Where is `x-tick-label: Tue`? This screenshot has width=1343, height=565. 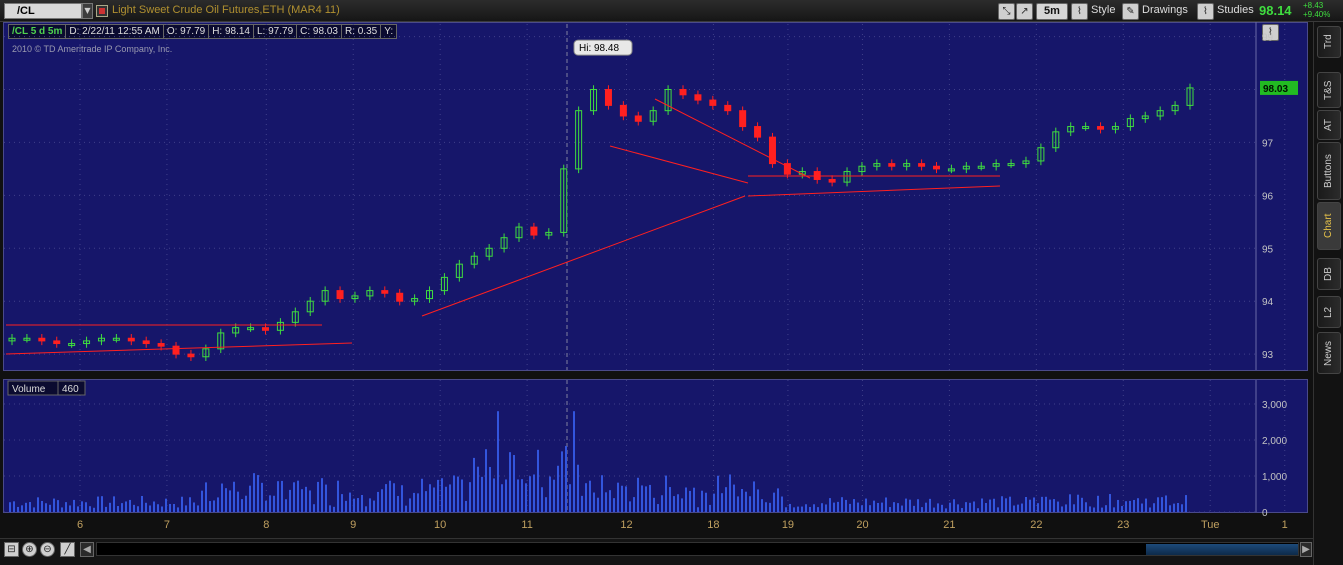
x-tick-label: Tue is located at coordinates (1210, 525).